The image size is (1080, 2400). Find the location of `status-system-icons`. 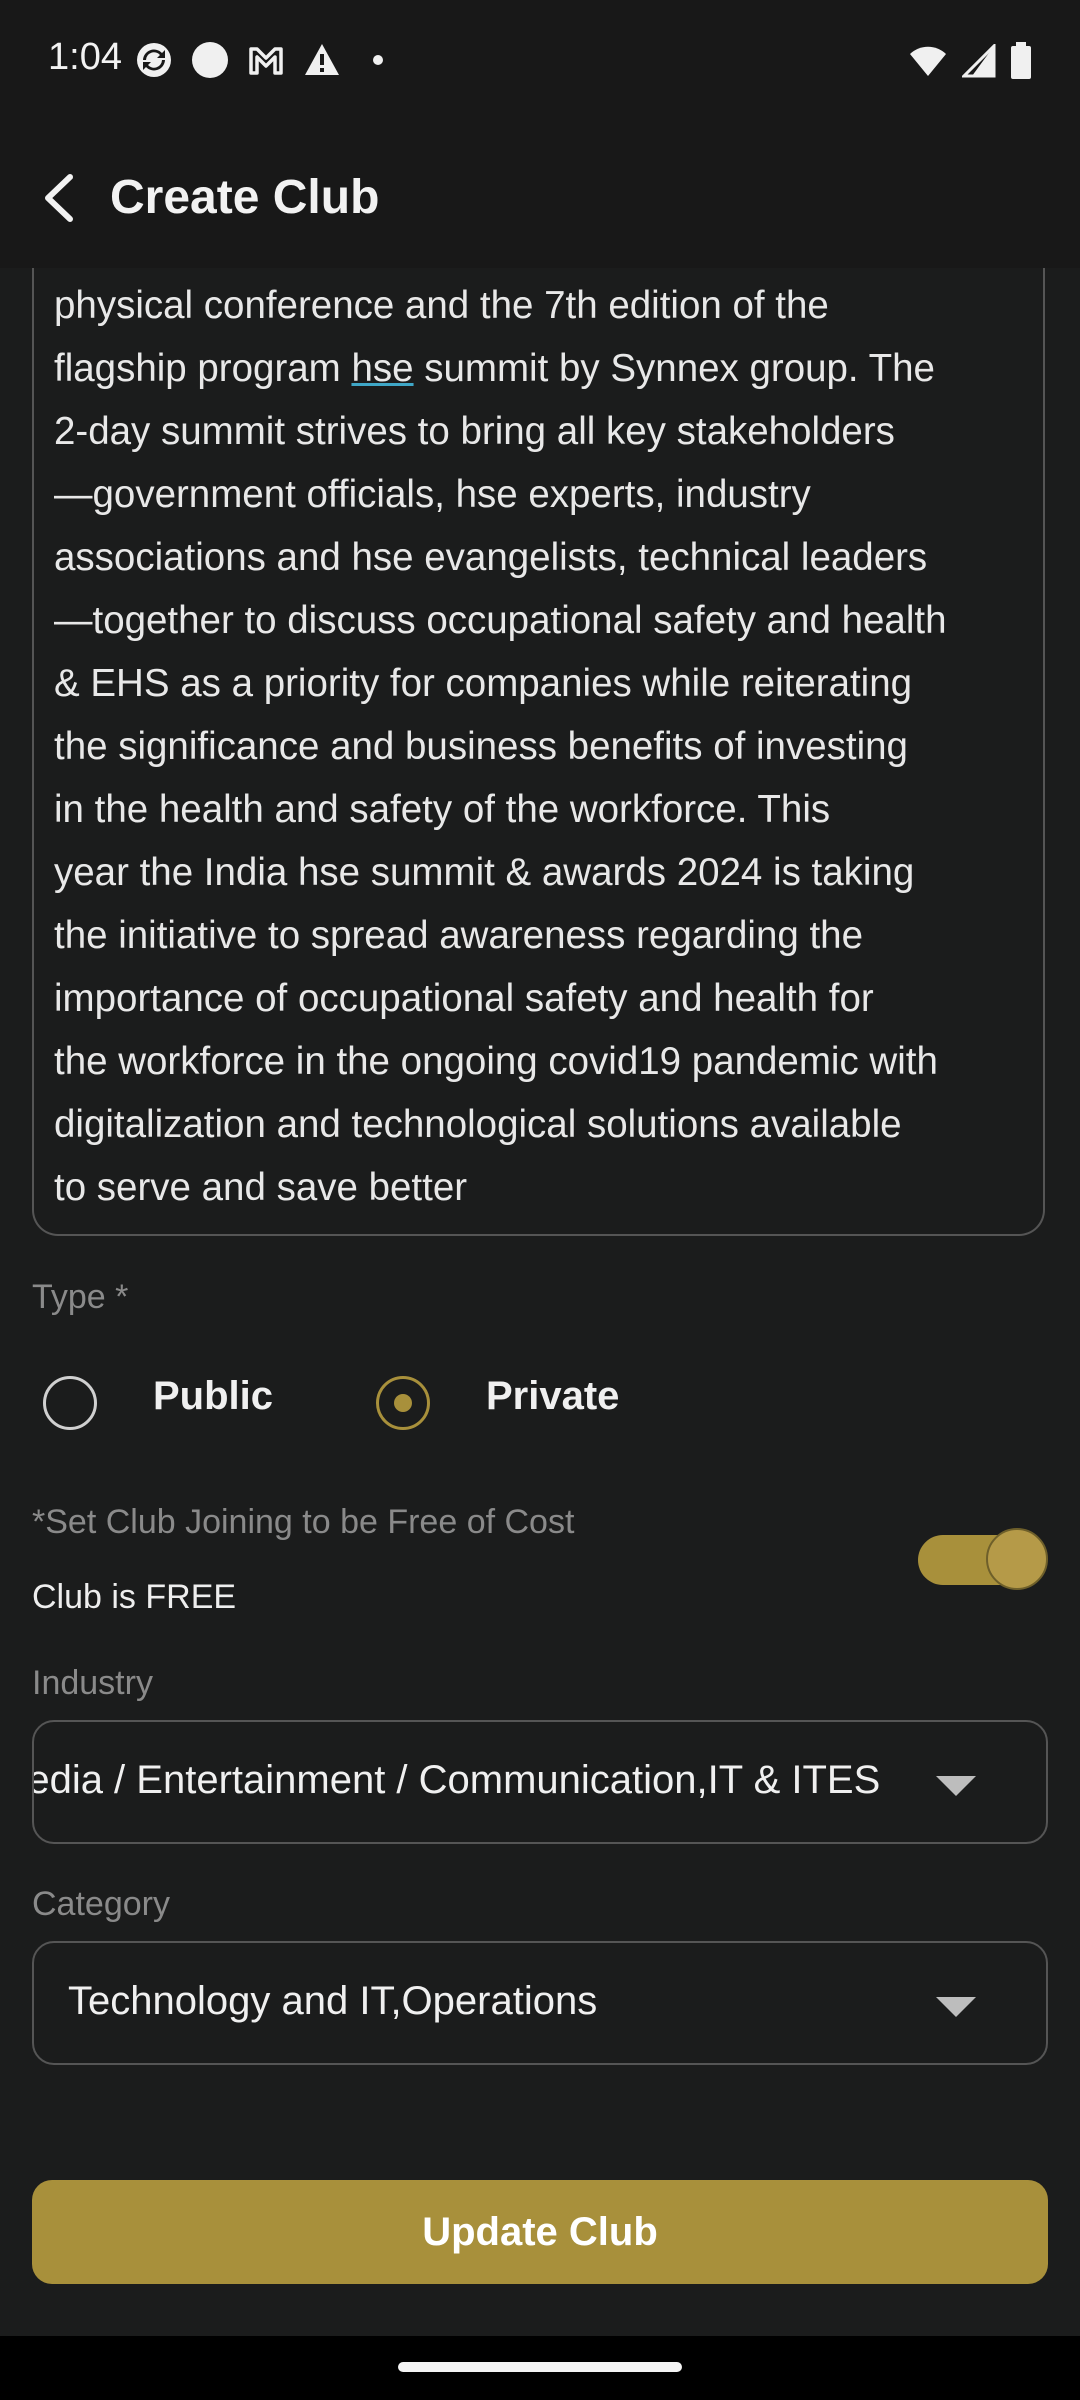

status-system-icons is located at coordinates (970, 61).